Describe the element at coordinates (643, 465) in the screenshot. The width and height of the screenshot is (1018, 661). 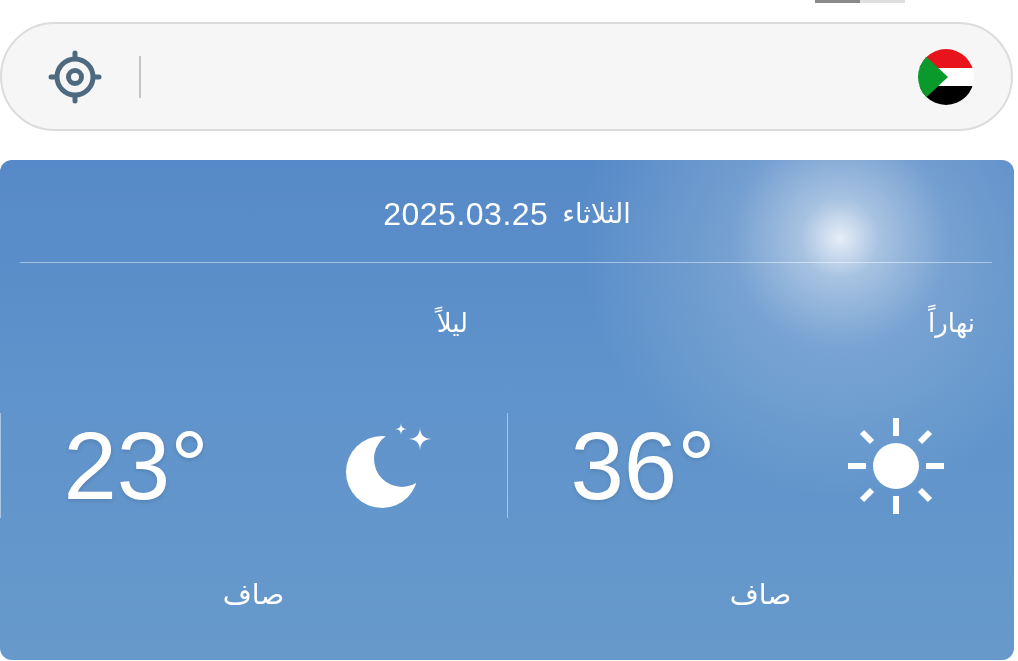
I see `temperature: 36°` at that location.